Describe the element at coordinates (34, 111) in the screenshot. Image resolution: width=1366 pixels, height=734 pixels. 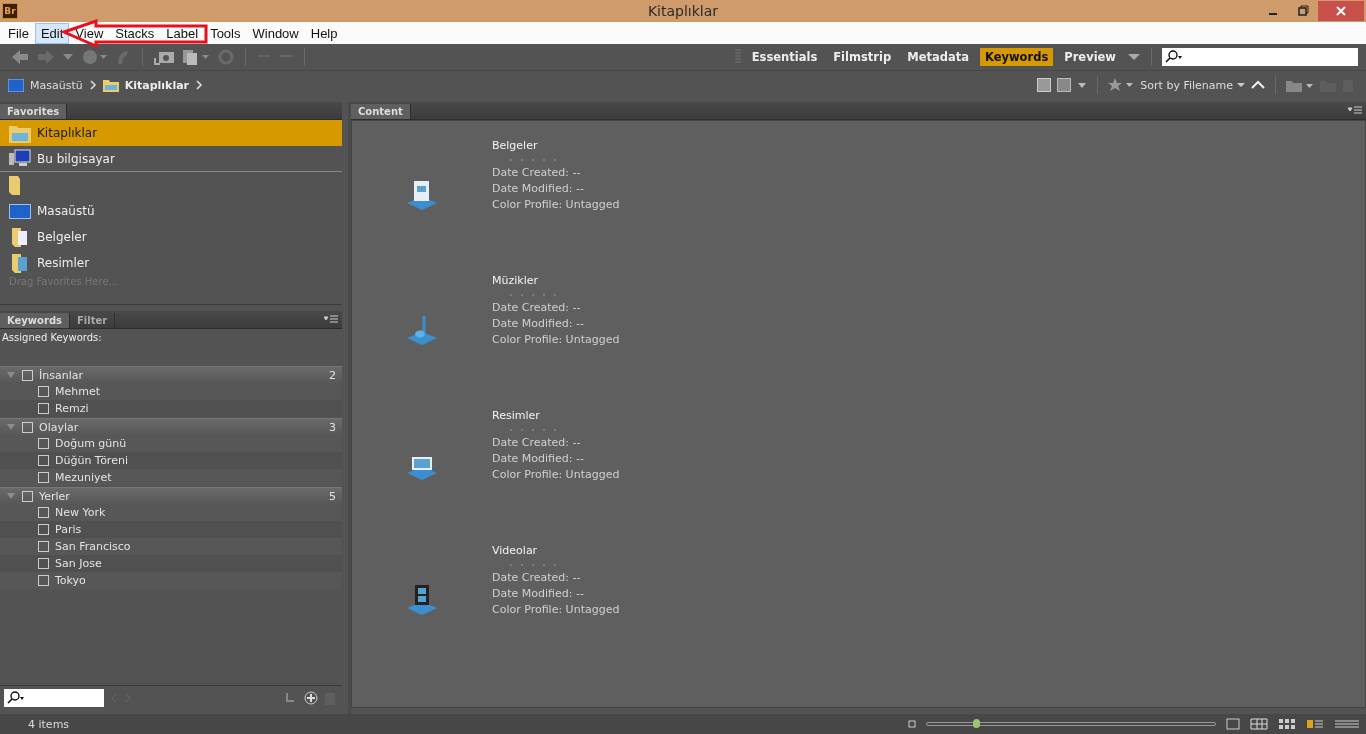
I see `panel-tab: Favorites` at that location.